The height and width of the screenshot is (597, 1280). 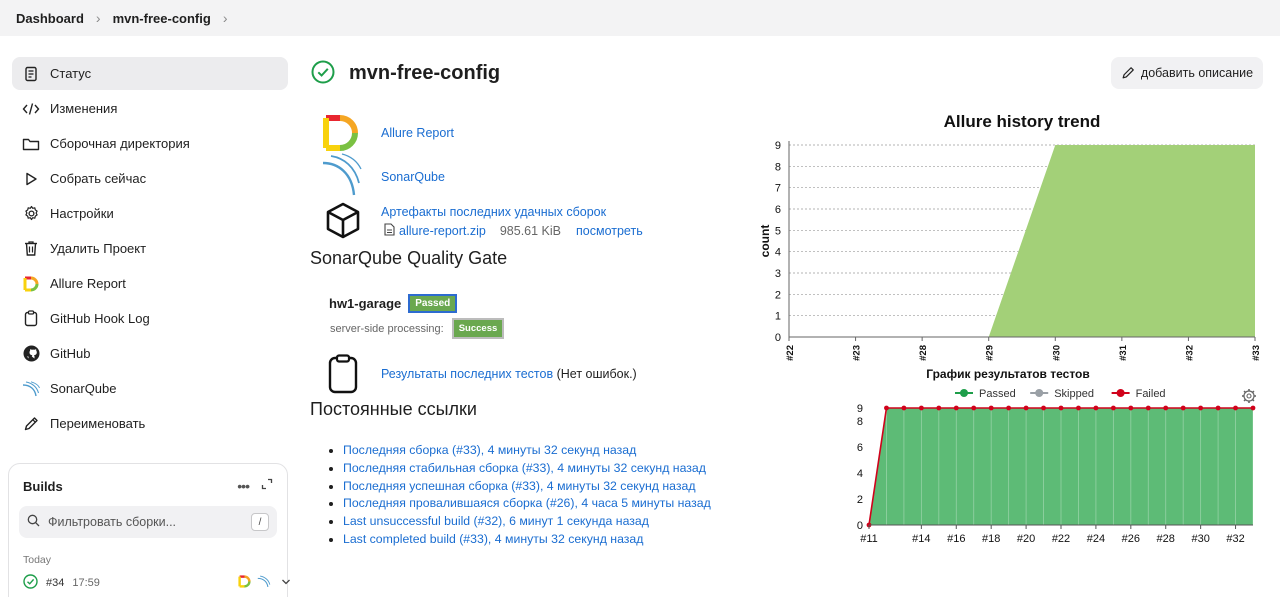 What do you see at coordinates (267, 486) in the screenshot?
I see `expand-icon` at bounding box center [267, 486].